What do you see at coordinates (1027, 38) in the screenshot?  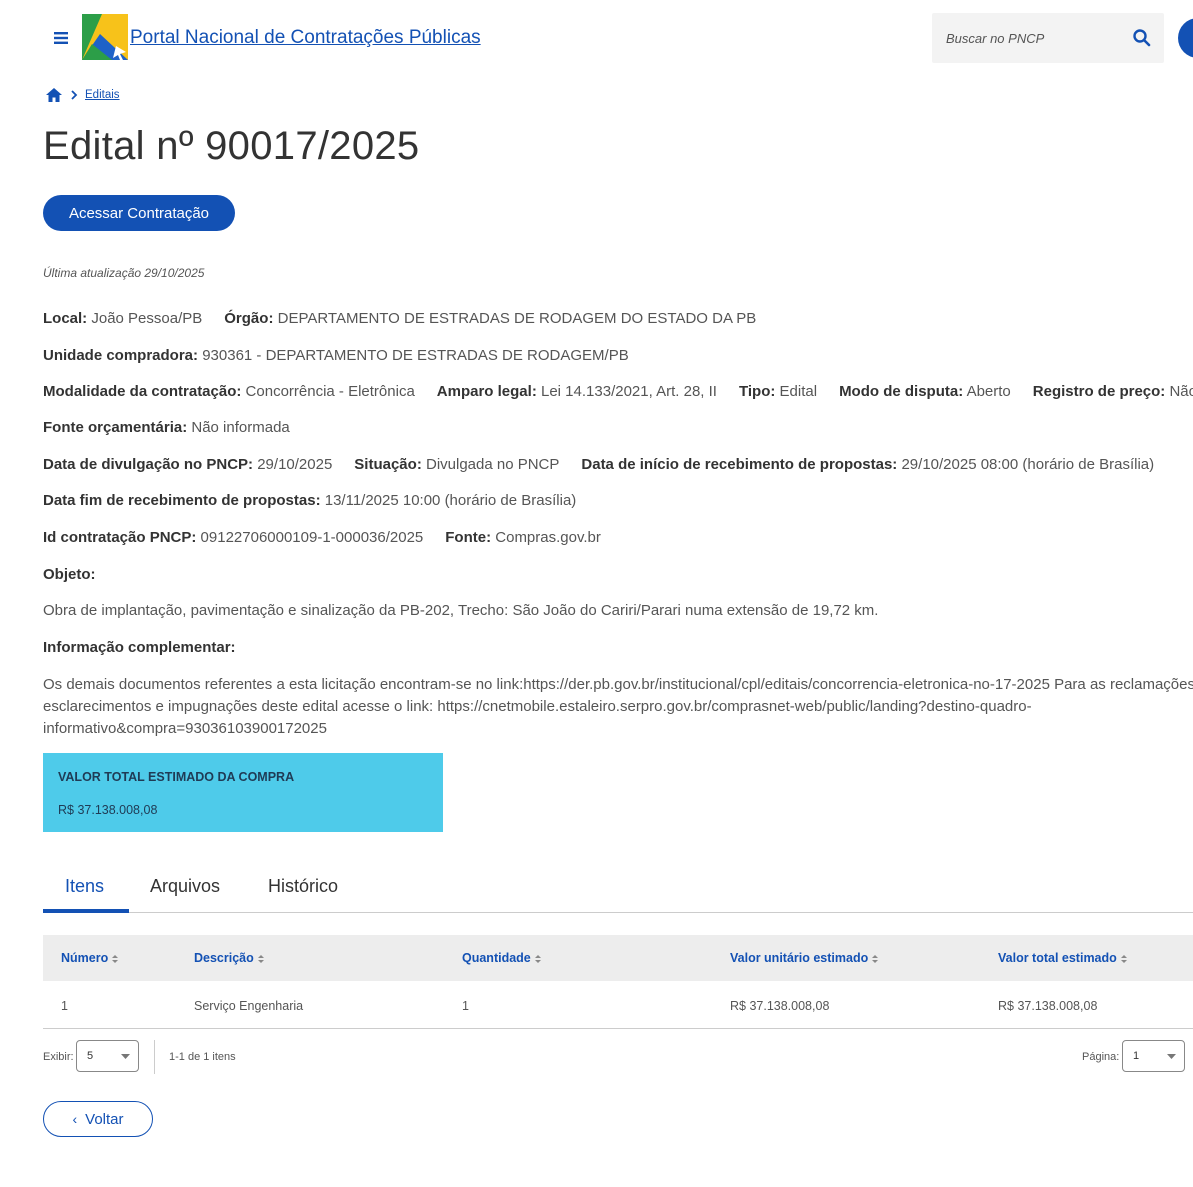 I see `search-input` at bounding box center [1027, 38].